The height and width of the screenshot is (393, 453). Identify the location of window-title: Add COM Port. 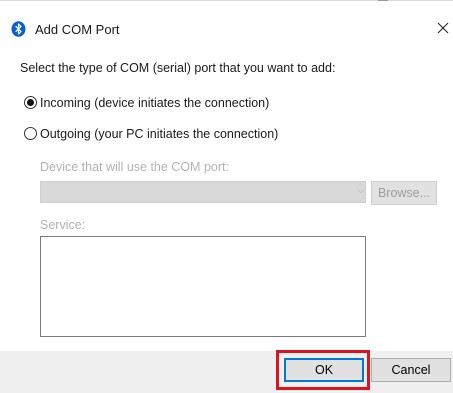
(77, 29).